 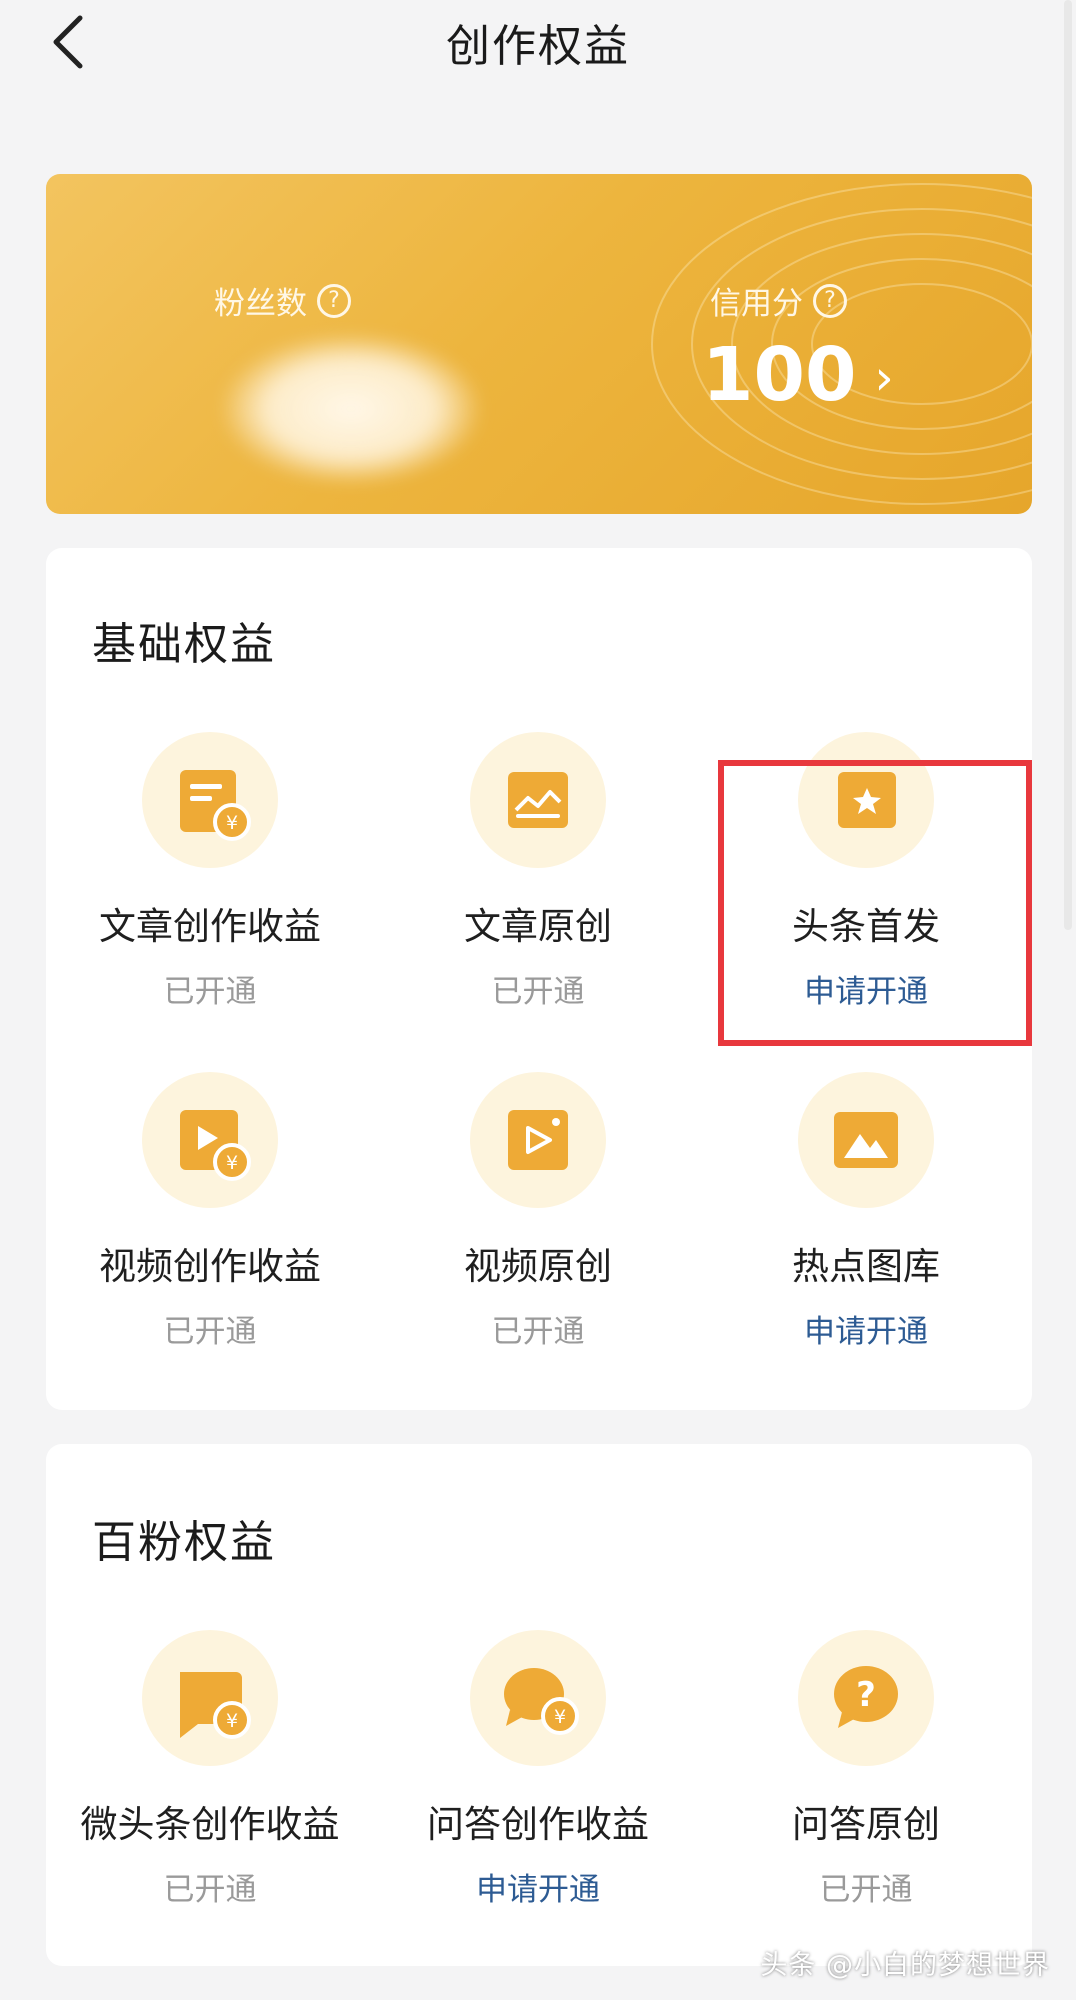 What do you see at coordinates (538, 1698) in the screenshot?
I see `qa-income-icon: ¥` at bounding box center [538, 1698].